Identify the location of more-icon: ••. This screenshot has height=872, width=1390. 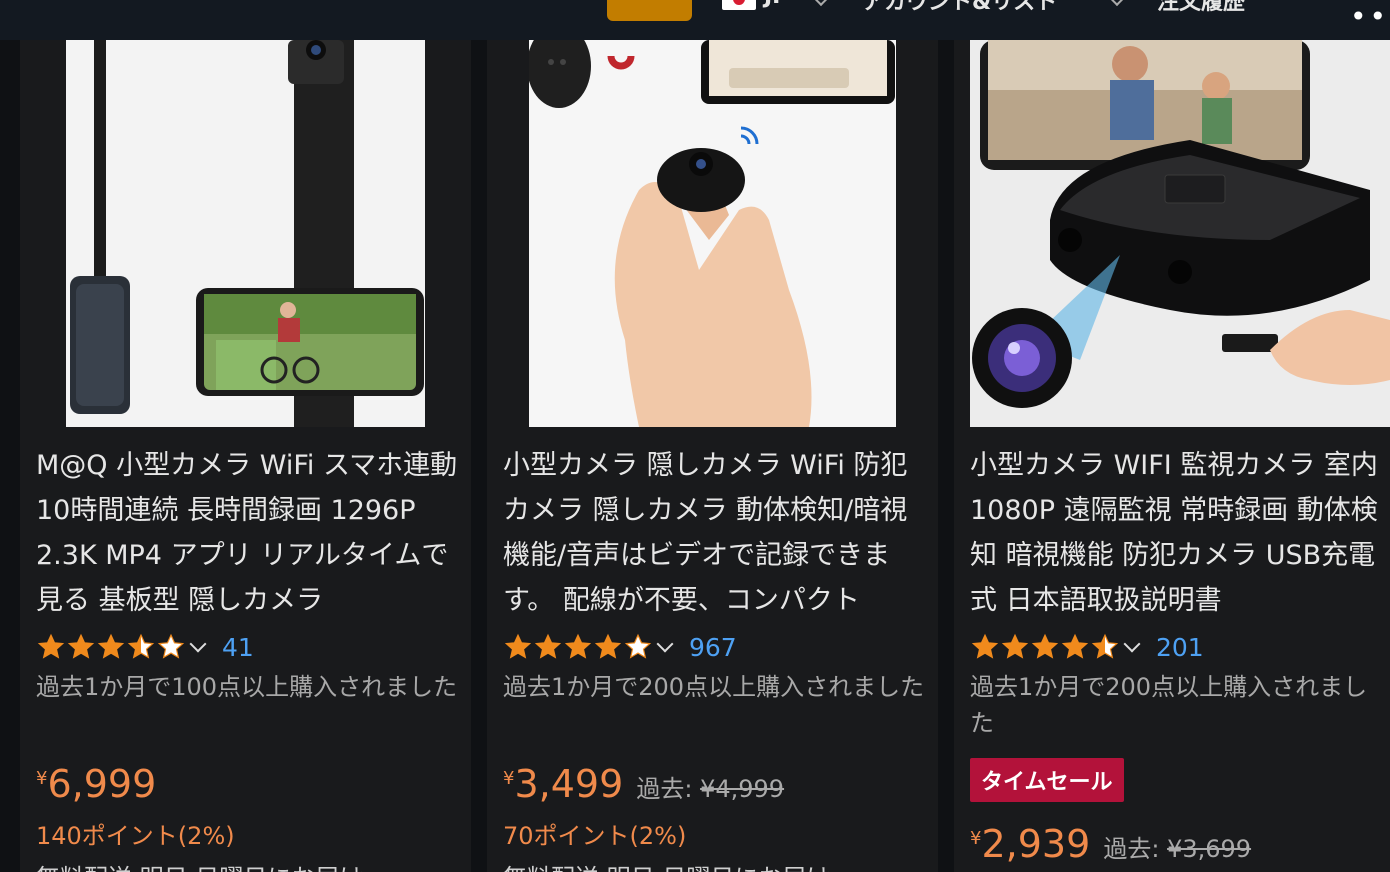
(1369, 16).